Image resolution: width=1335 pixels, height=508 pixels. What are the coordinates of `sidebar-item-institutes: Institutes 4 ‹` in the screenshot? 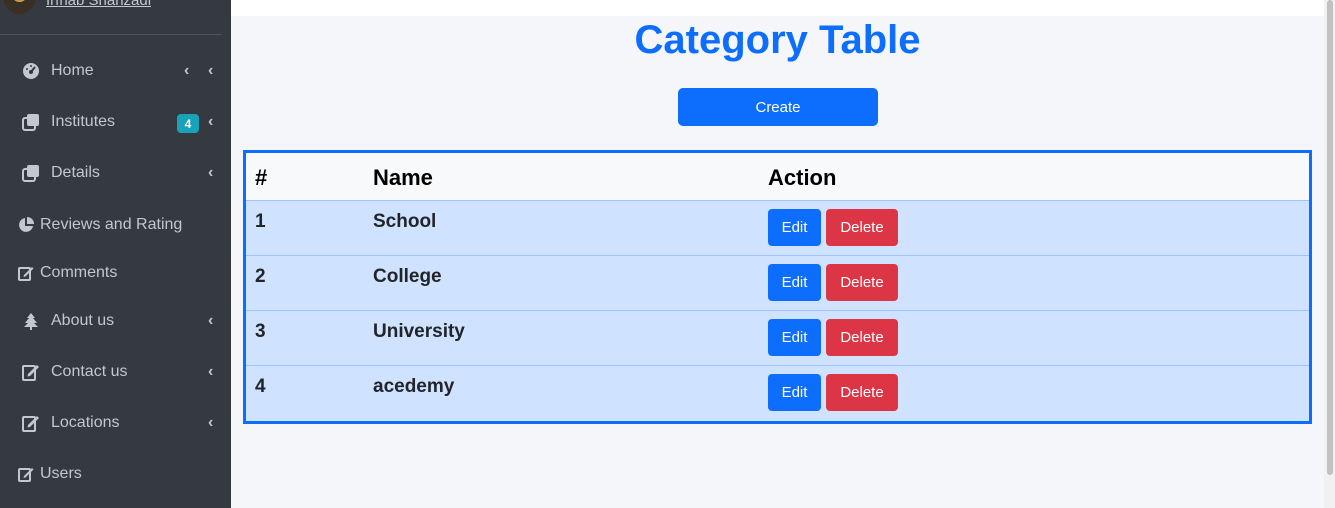 It's located at (115, 122).